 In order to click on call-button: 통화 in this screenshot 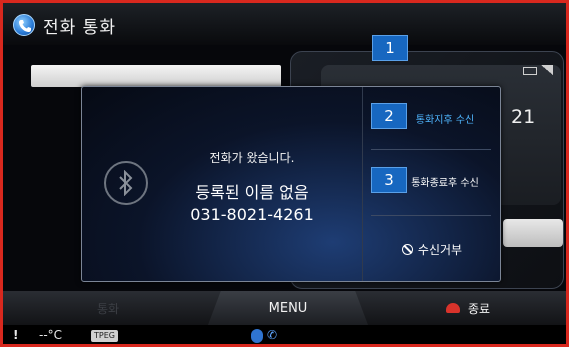, I will do `click(108, 308)`.